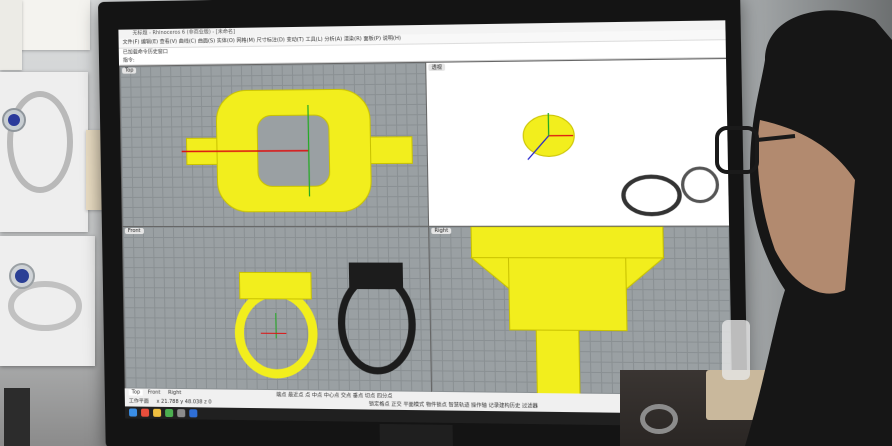  What do you see at coordinates (479, 406) in the screenshot?
I see `mode-item: 操作轴` at bounding box center [479, 406].